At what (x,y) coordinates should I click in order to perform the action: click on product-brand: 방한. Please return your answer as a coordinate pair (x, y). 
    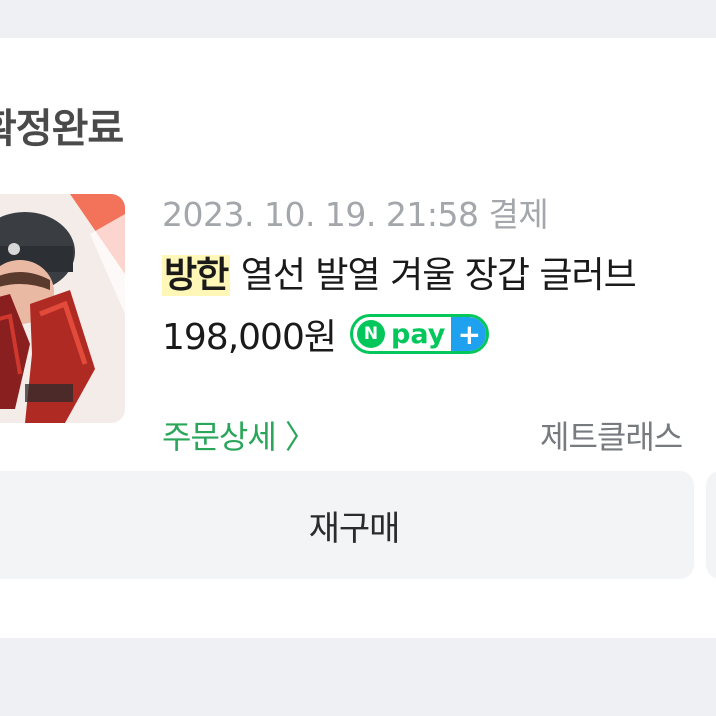
    Looking at the image, I should click on (196, 275).